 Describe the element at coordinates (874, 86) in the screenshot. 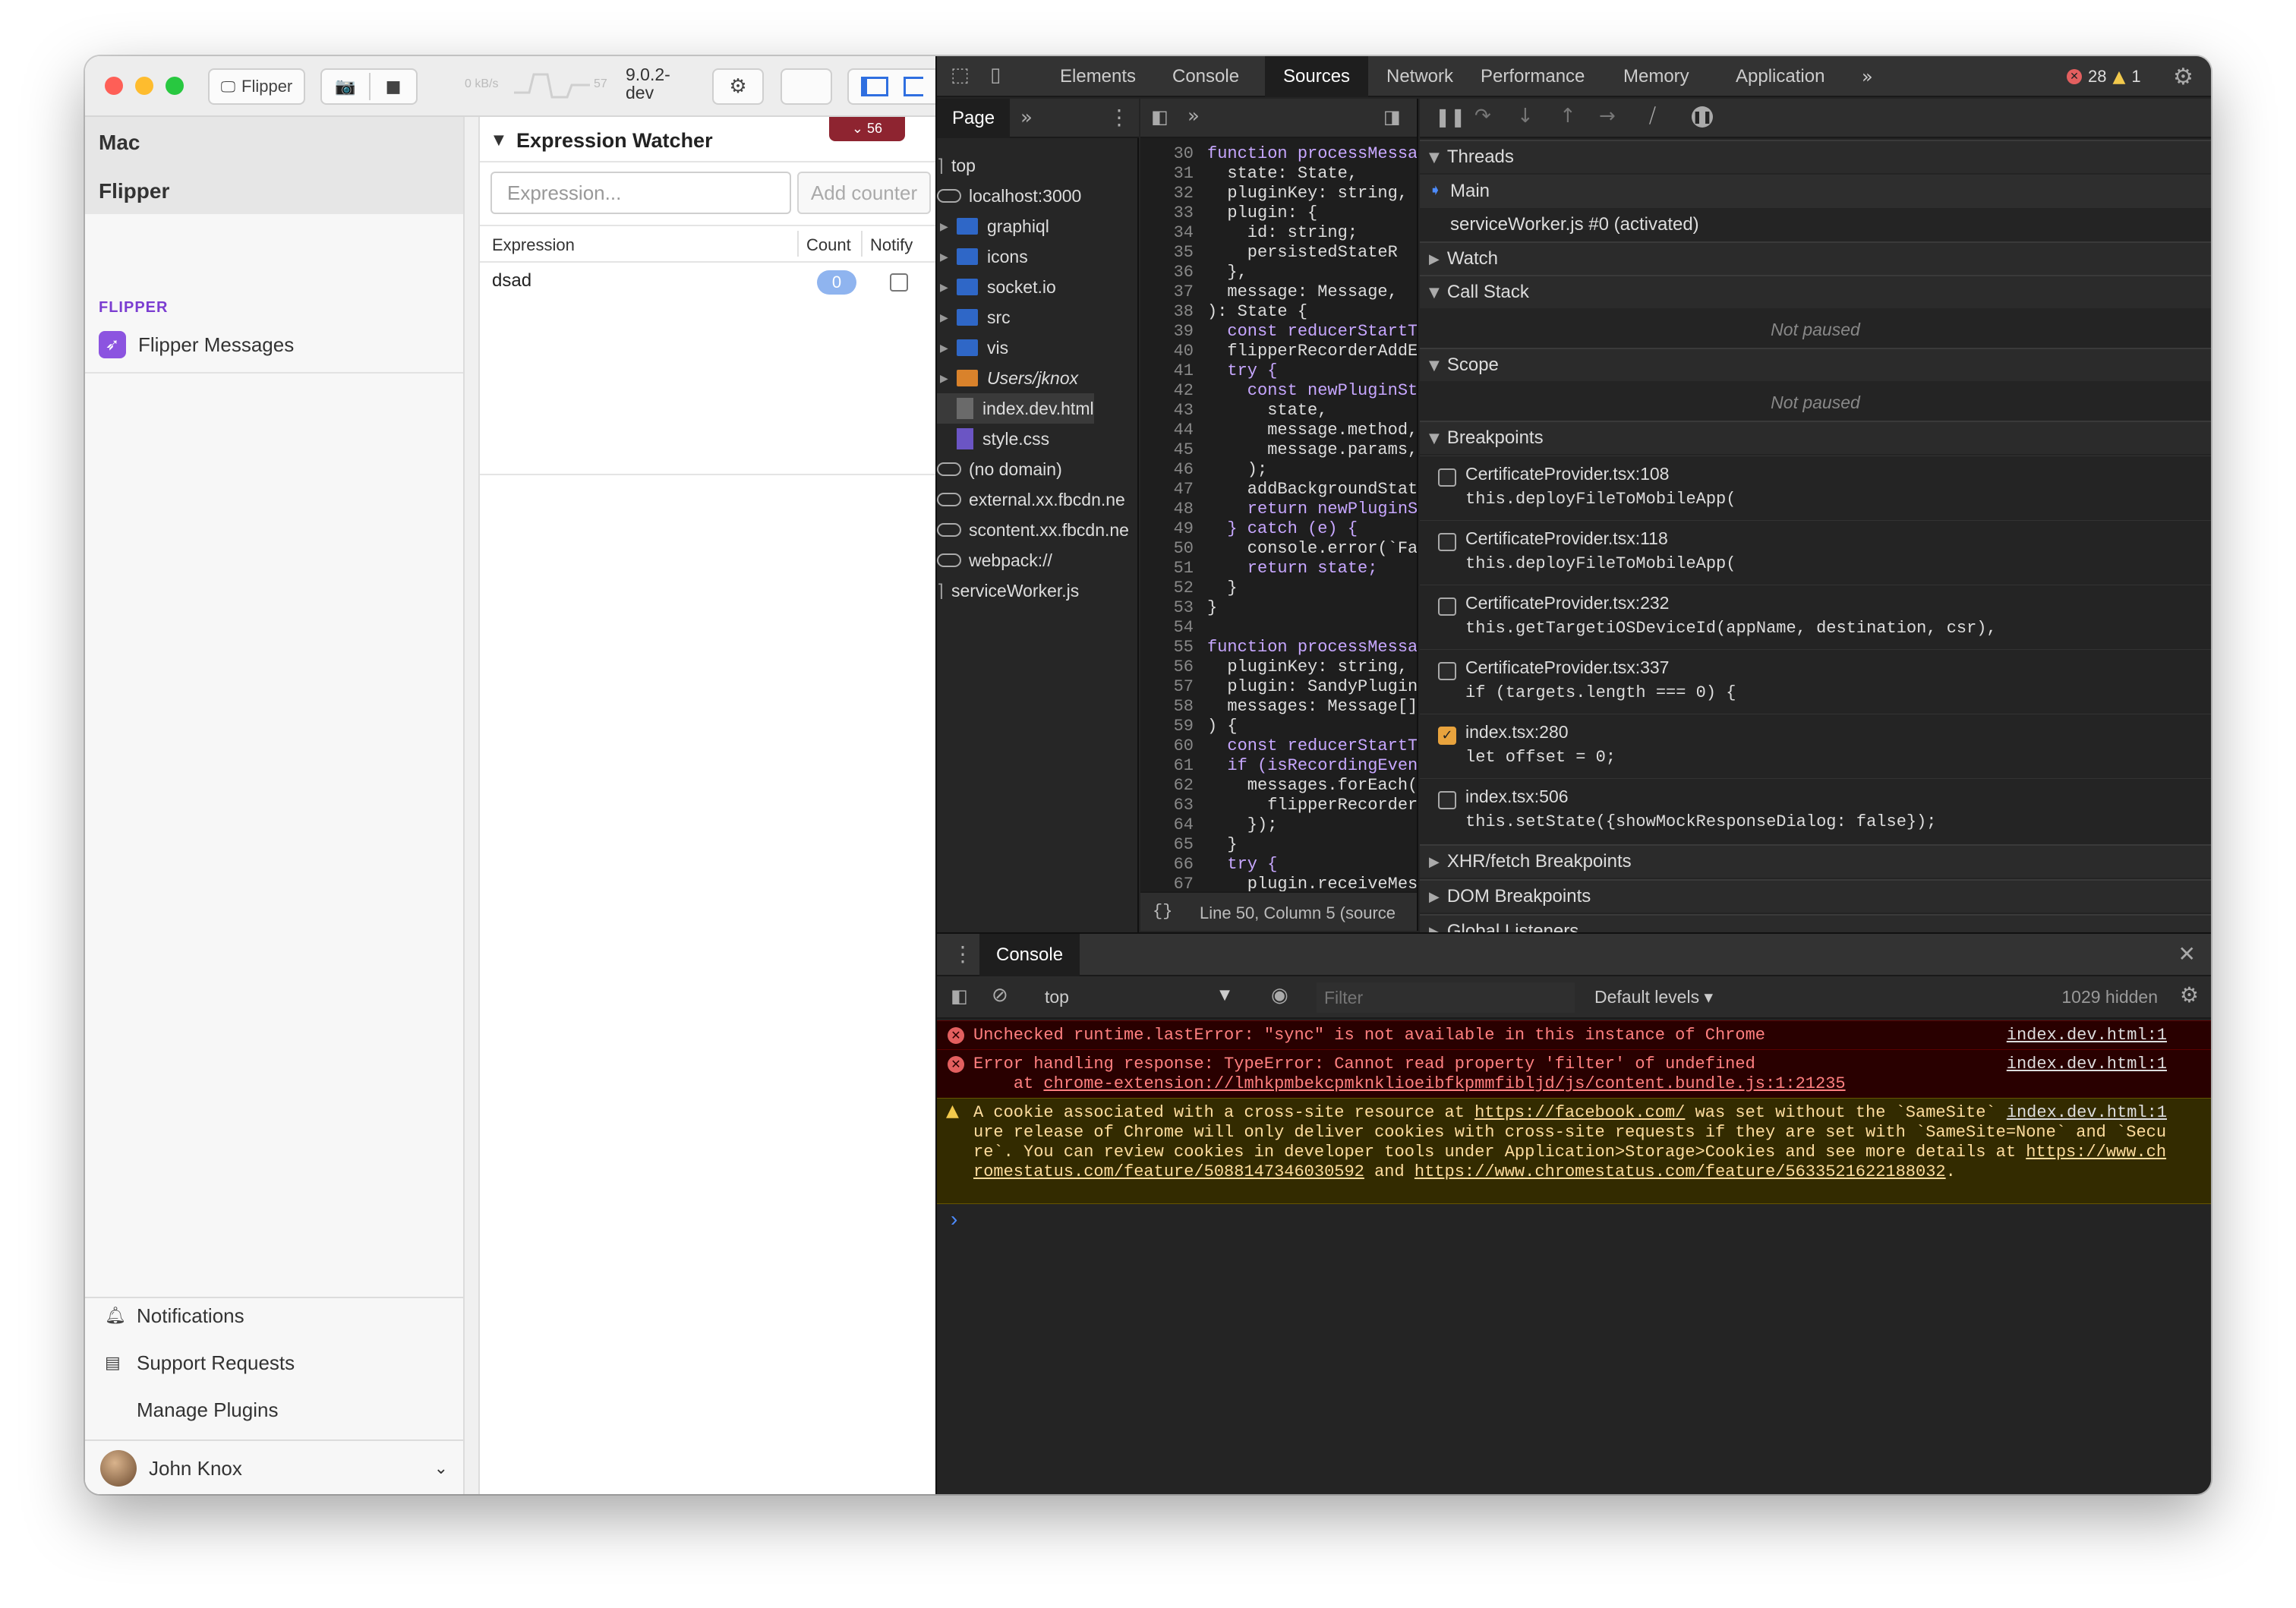

I see `left-sidebar-toggle-icon` at that location.